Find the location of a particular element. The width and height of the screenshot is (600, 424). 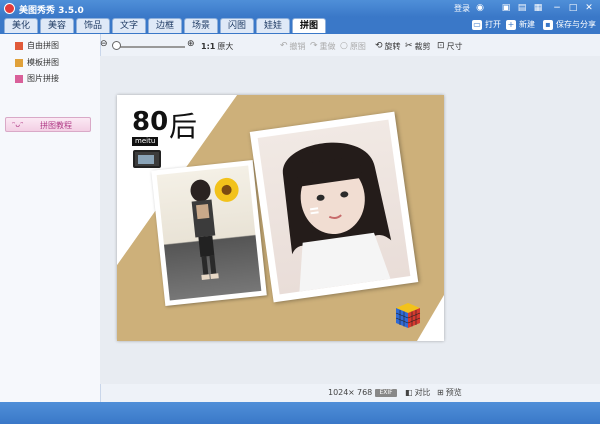

rotate-button: ⟲ 旋转 is located at coordinates (388, 46).